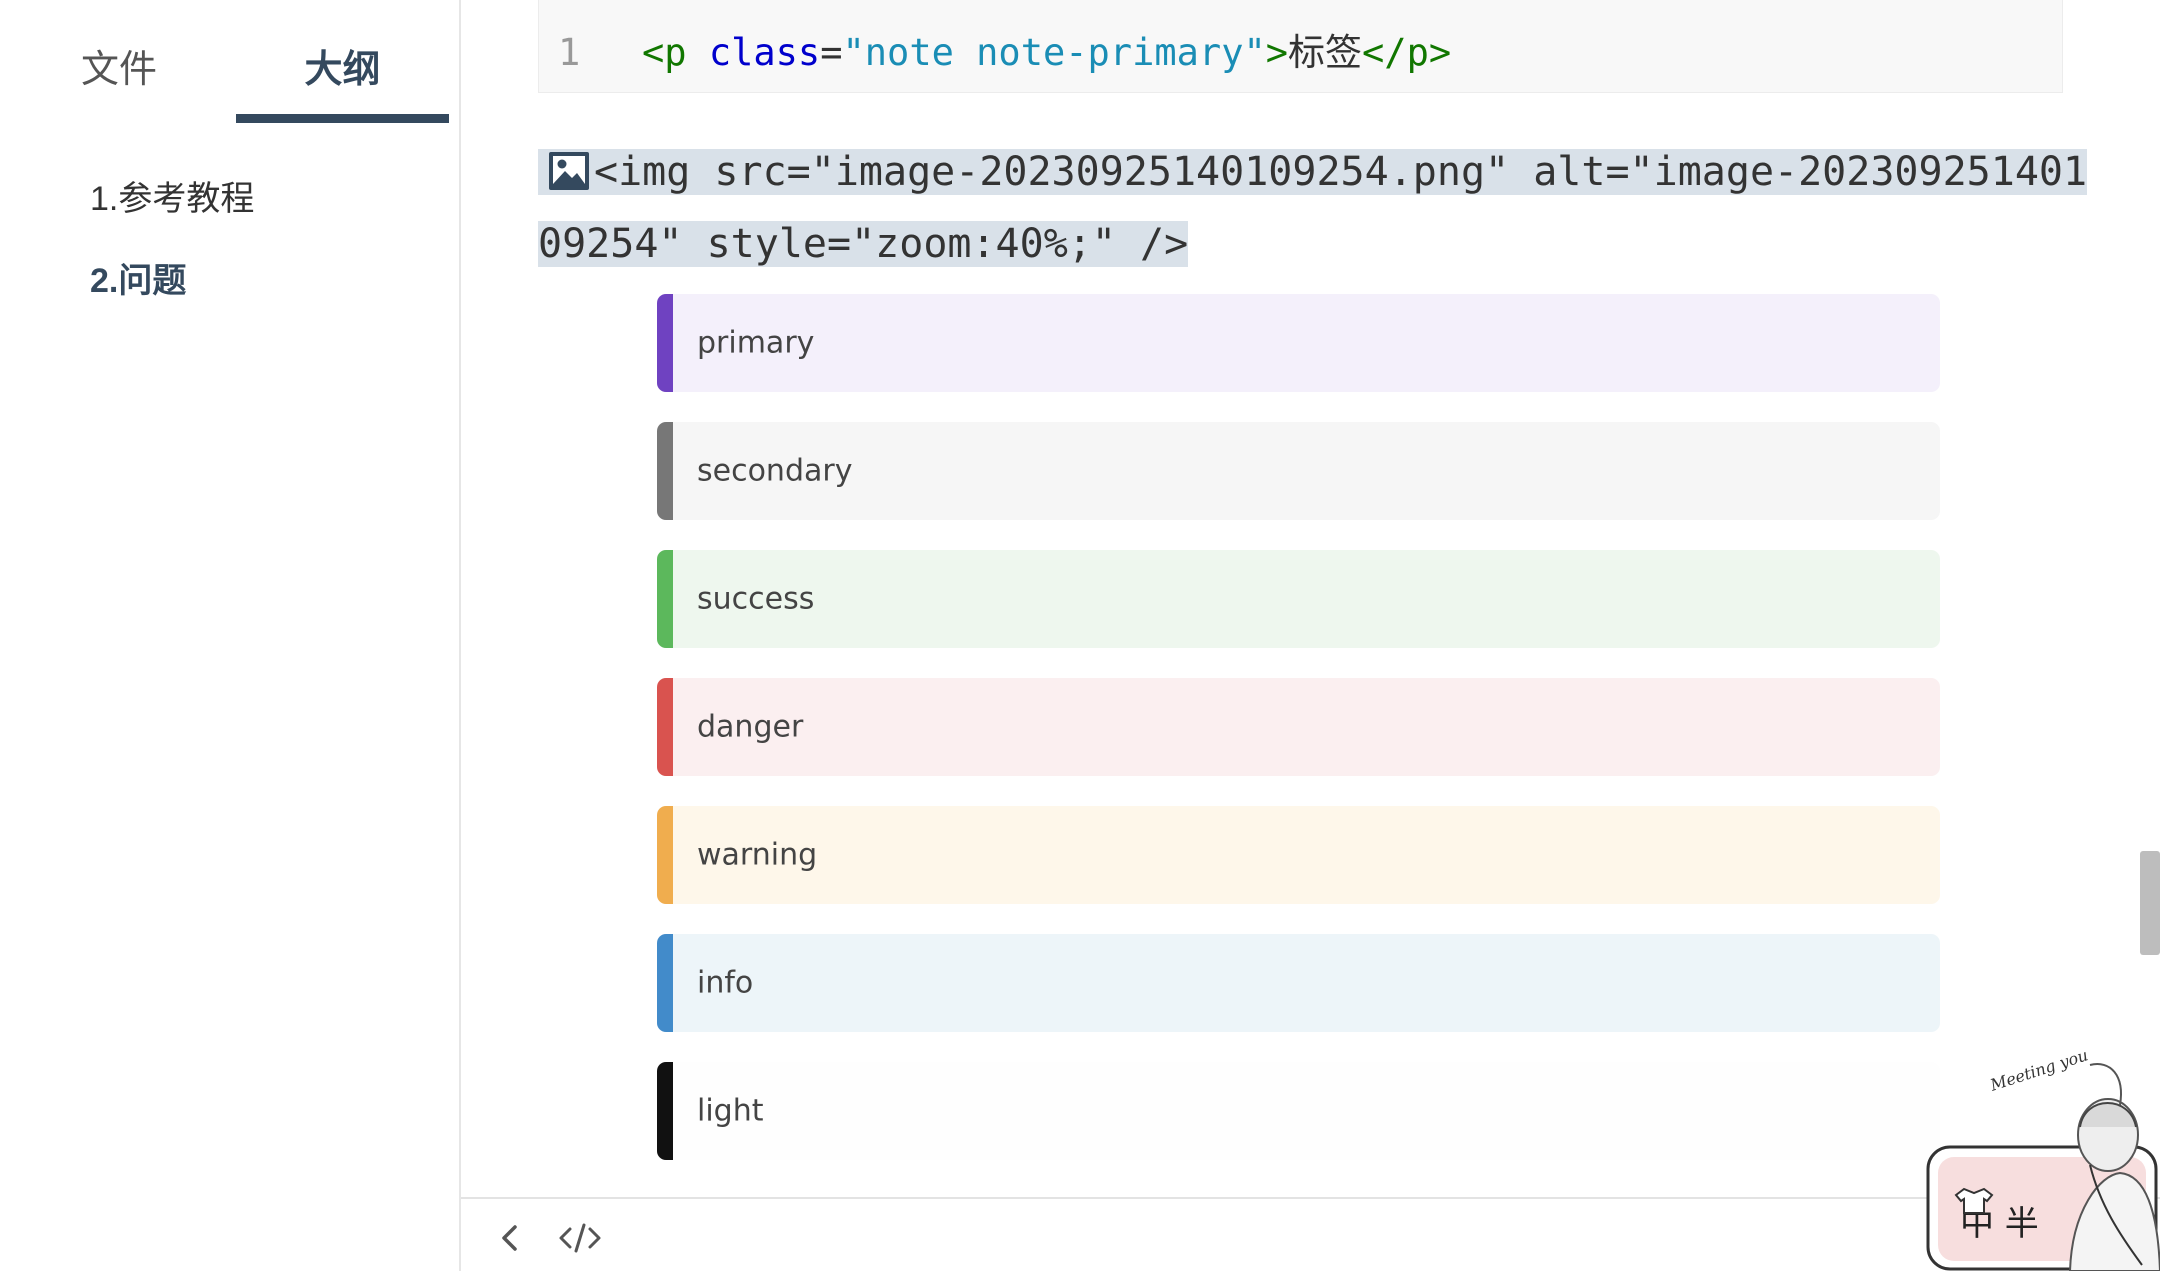 Image resolution: width=2160 pixels, height=1276 pixels. I want to click on note-secondary: secondary, so click(1298, 471).